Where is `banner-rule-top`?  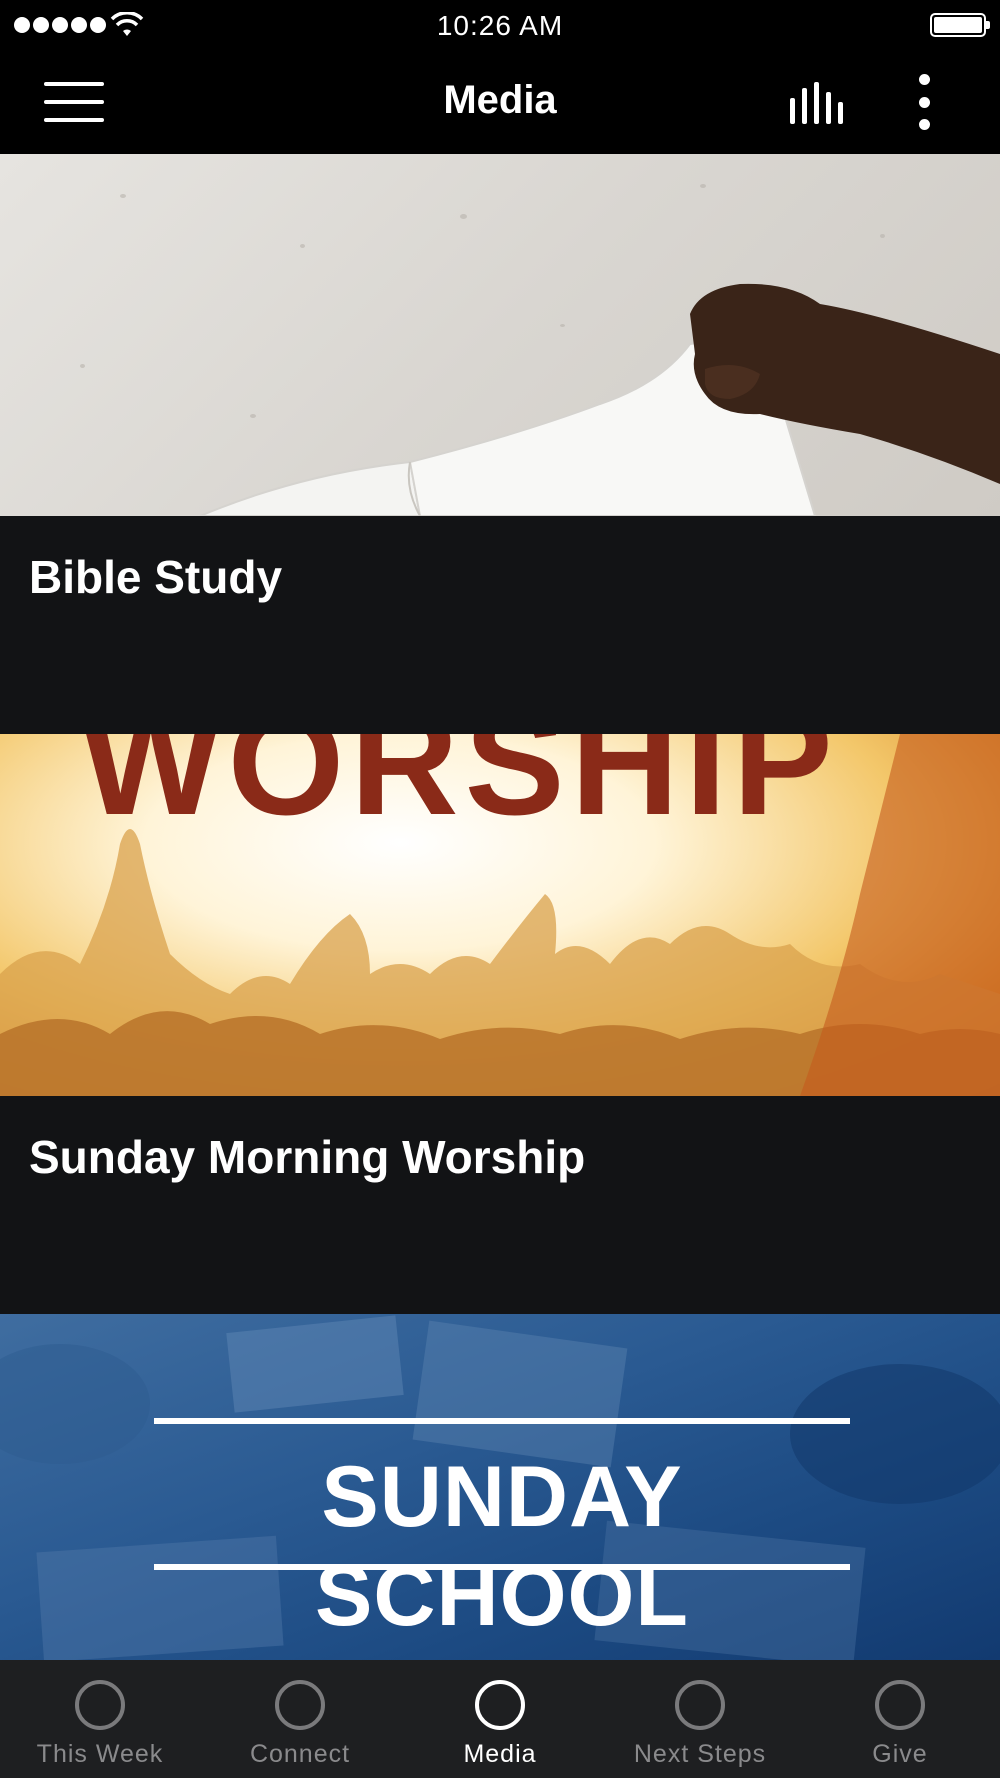
banner-rule-top is located at coordinates (502, 1421).